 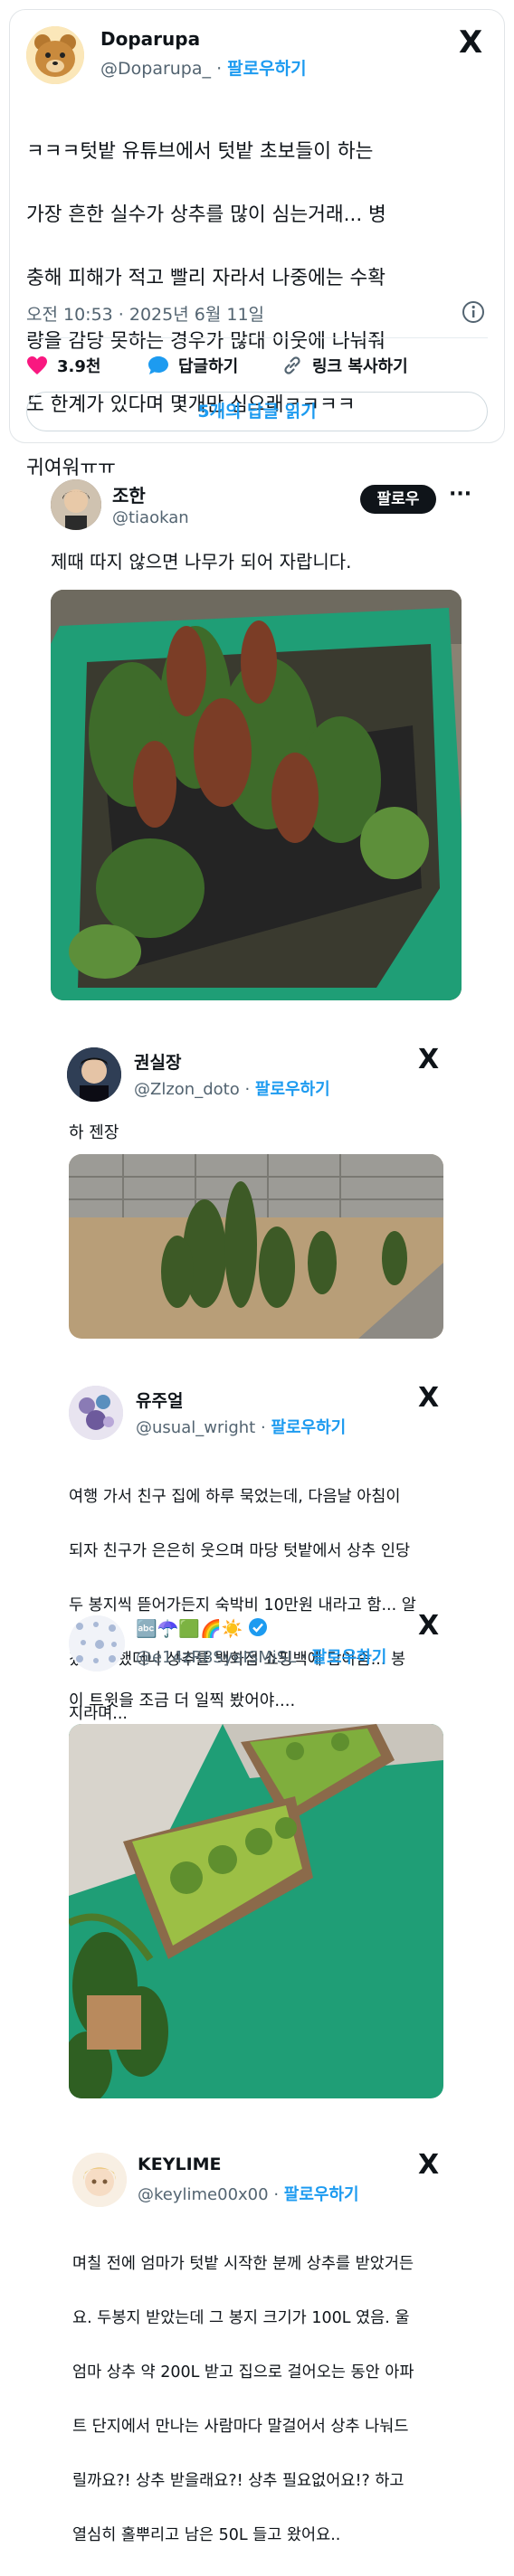 I want to click on follow-button: 팔로우, so click(x=398, y=499).